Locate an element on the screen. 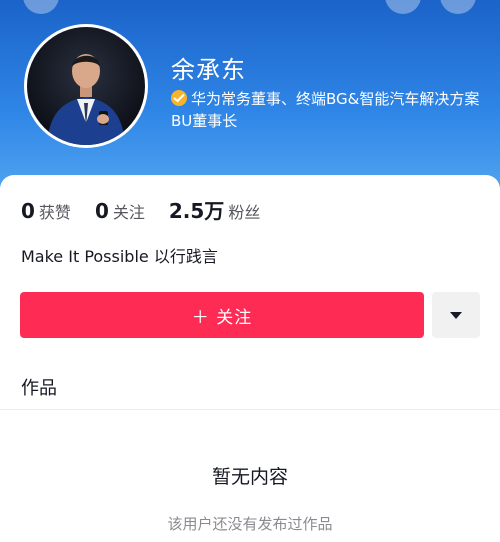  tab-works: 作品 is located at coordinates (39, 387).